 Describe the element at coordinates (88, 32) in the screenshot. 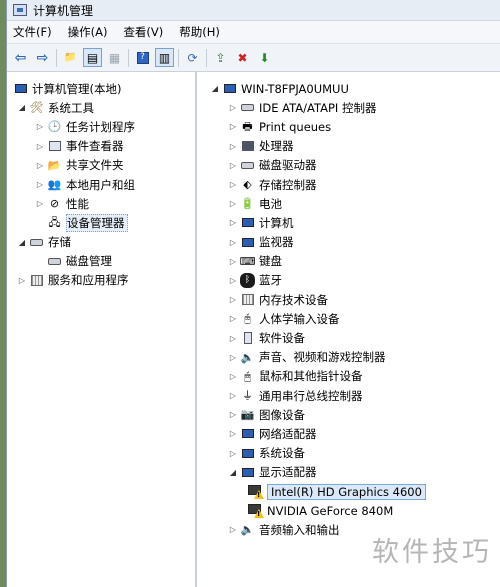

I see `menu-action: 操作(A)` at that location.